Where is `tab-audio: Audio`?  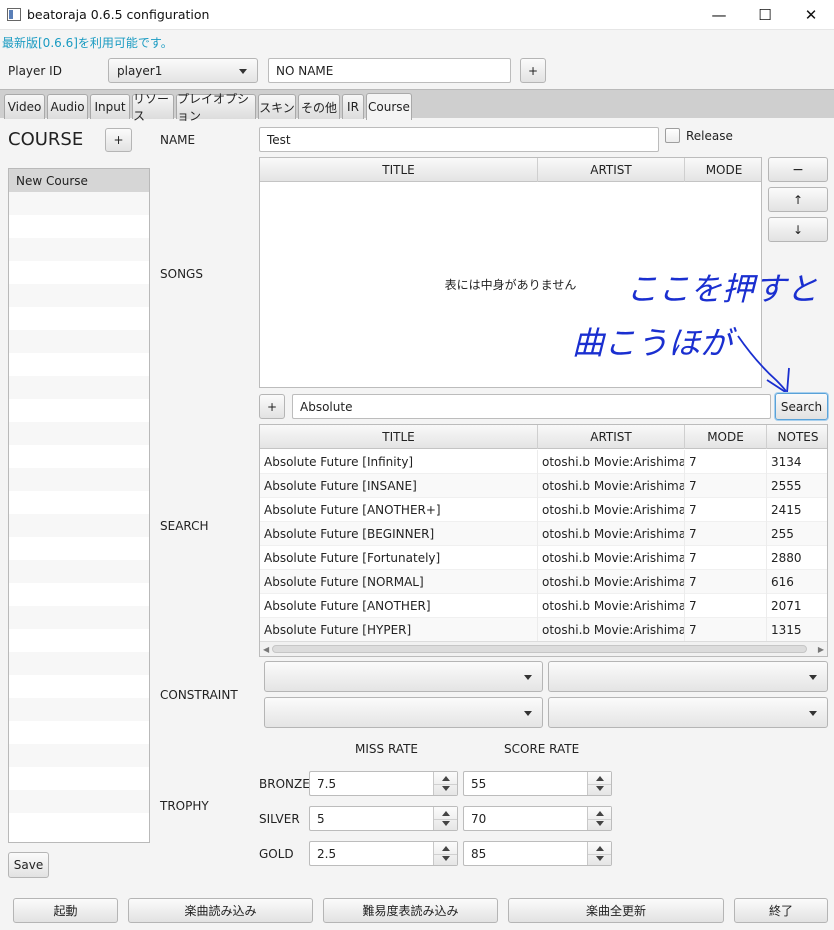
tab-audio: Audio is located at coordinates (67, 106).